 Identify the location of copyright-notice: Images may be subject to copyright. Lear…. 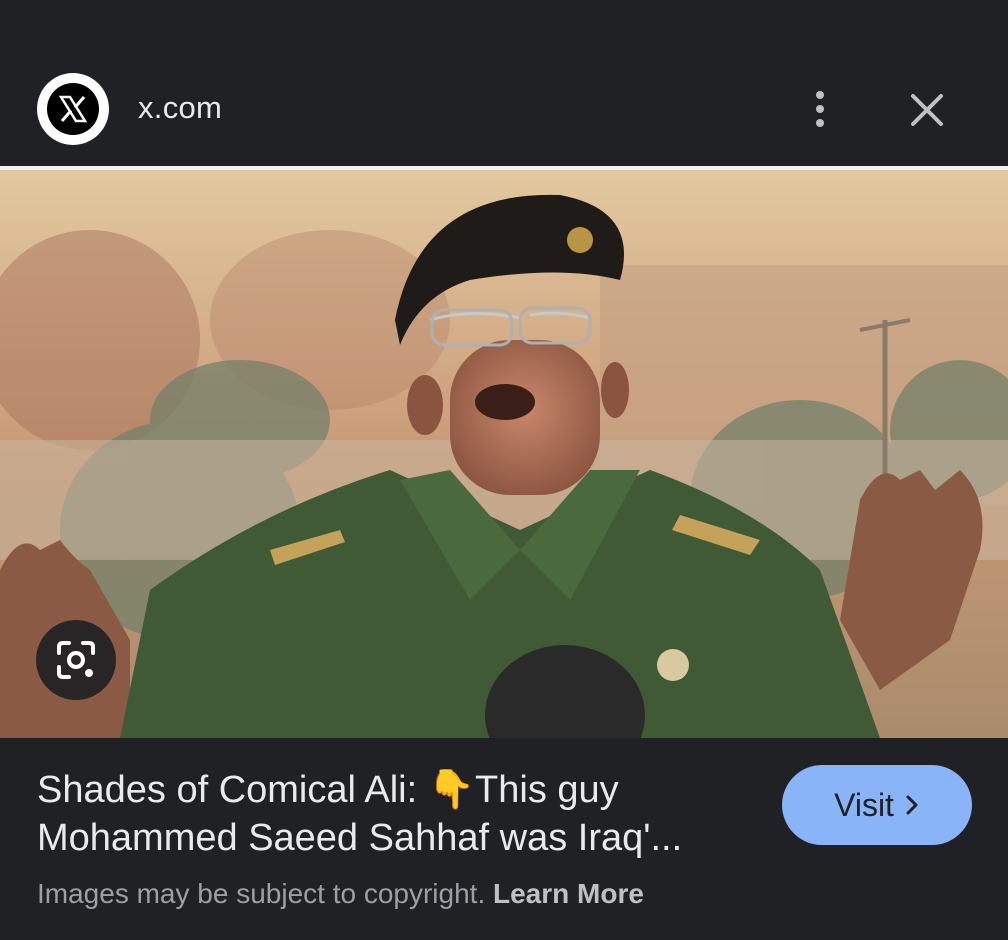
(340, 894).